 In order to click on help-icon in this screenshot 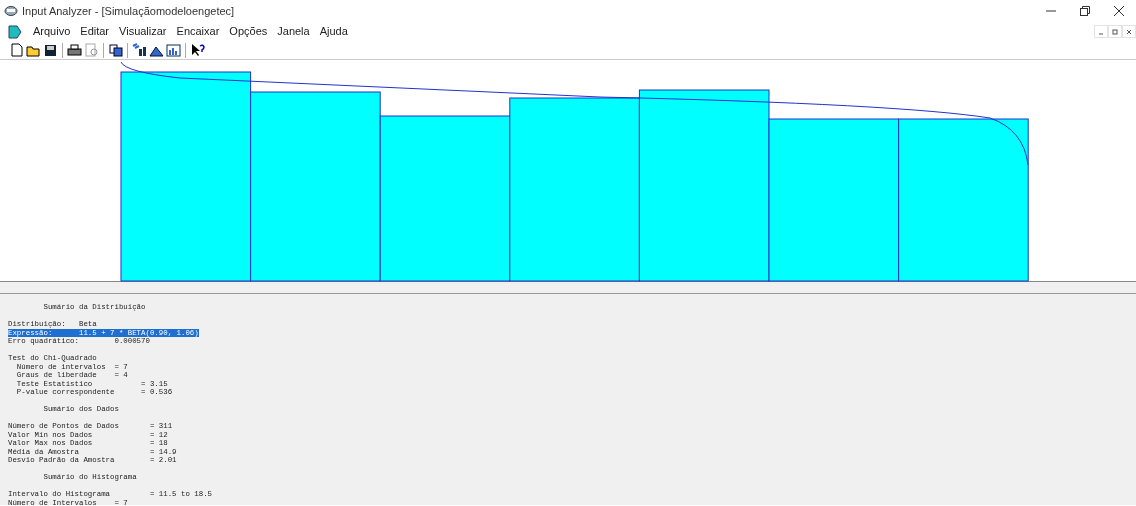, I will do `click(197, 50)`.